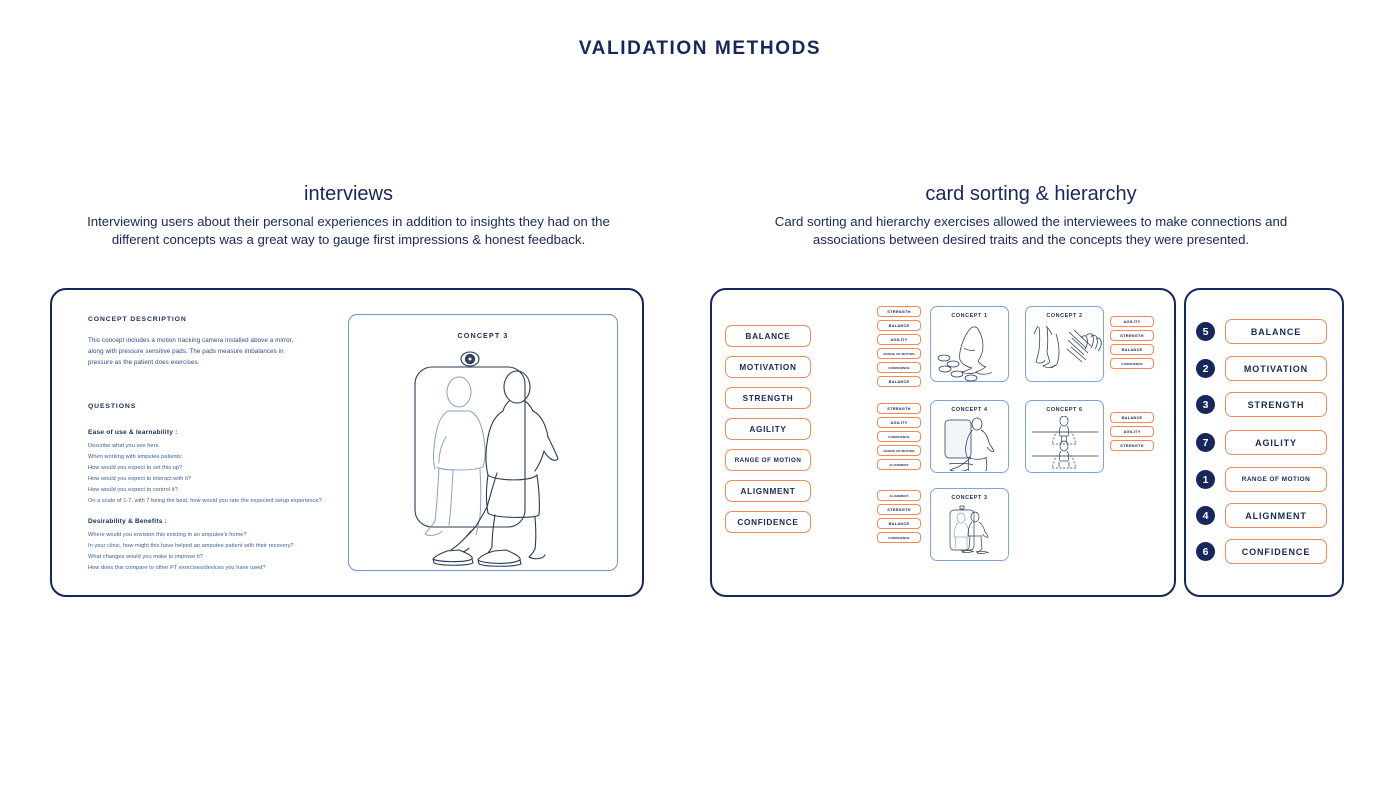 The height and width of the screenshot is (788, 1400). I want to click on ranked-trait-motivation: MOTIVATION, so click(1276, 368).